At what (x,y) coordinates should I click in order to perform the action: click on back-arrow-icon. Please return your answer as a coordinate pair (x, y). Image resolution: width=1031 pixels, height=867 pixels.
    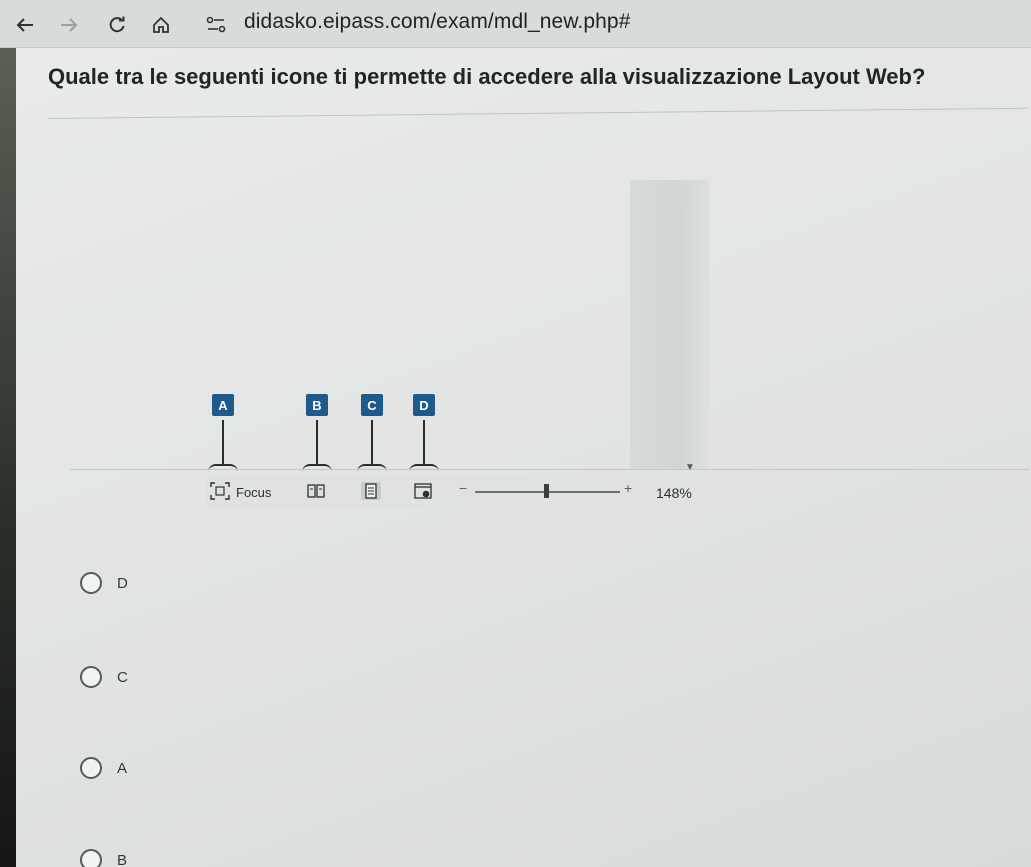
    Looking at the image, I should click on (25, 25).